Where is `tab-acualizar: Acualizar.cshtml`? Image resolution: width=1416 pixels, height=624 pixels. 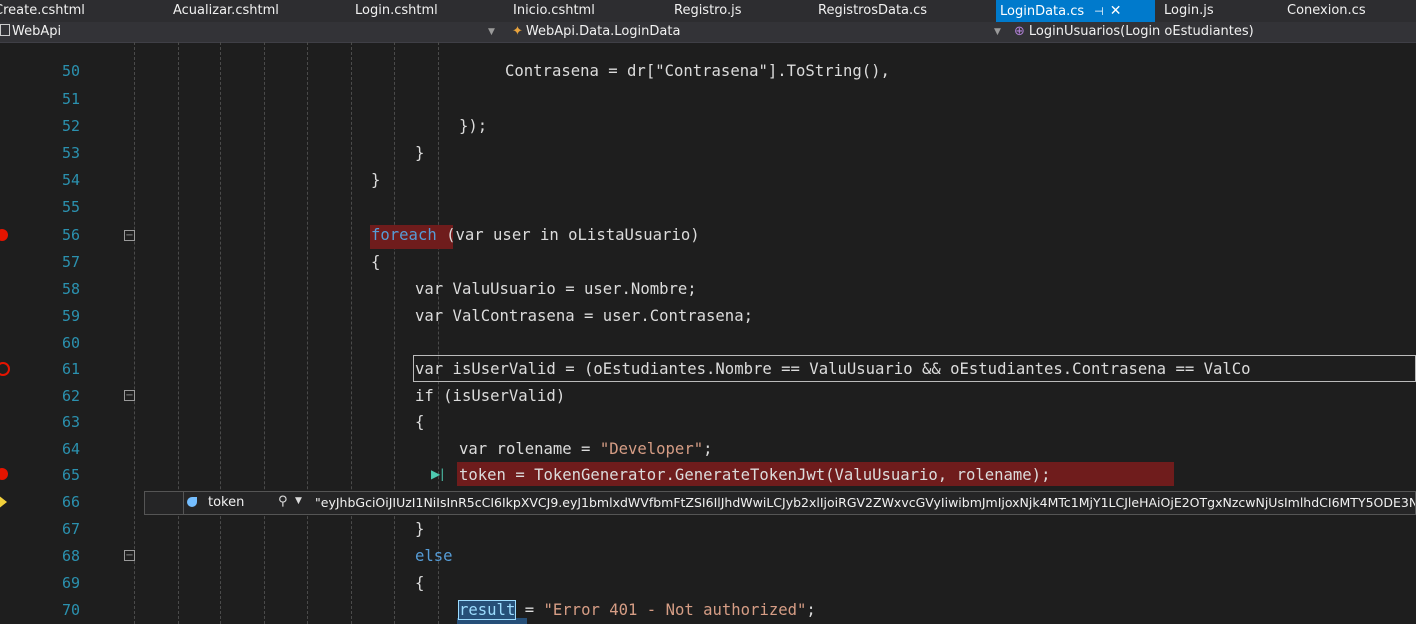
tab-acualizar: Acualizar.cshtml is located at coordinates (226, 11).